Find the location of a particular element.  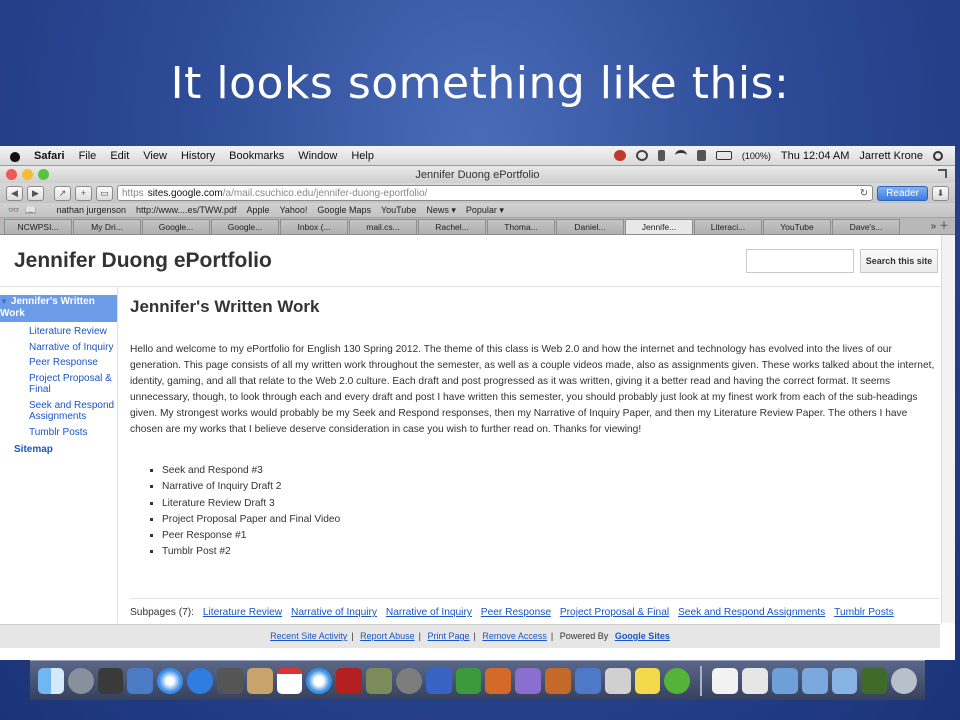

back-button: ◀ is located at coordinates (14, 193).